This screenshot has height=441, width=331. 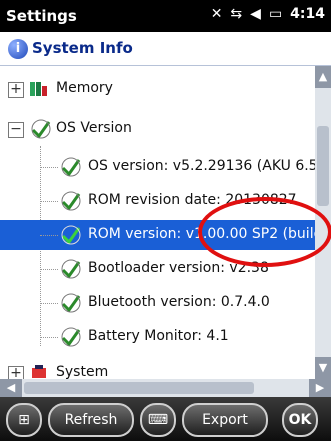 What do you see at coordinates (157, 89) in the screenshot?
I see `tree-item-memory: + Memory` at bounding box center [157, 89].